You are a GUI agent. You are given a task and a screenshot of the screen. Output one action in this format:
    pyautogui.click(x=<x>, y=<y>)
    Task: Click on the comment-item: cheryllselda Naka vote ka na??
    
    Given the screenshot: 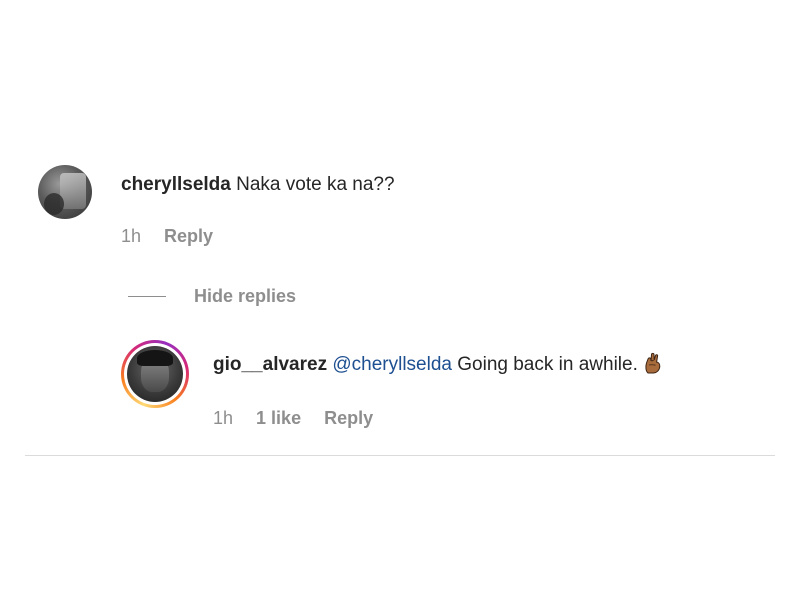 What is the action you would take?
    pyautogui.click(x=398, y=193)
    